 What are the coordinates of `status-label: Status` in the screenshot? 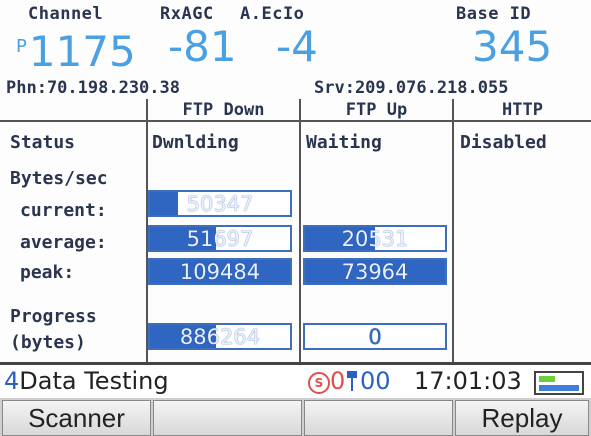 It's located at (43, 142).